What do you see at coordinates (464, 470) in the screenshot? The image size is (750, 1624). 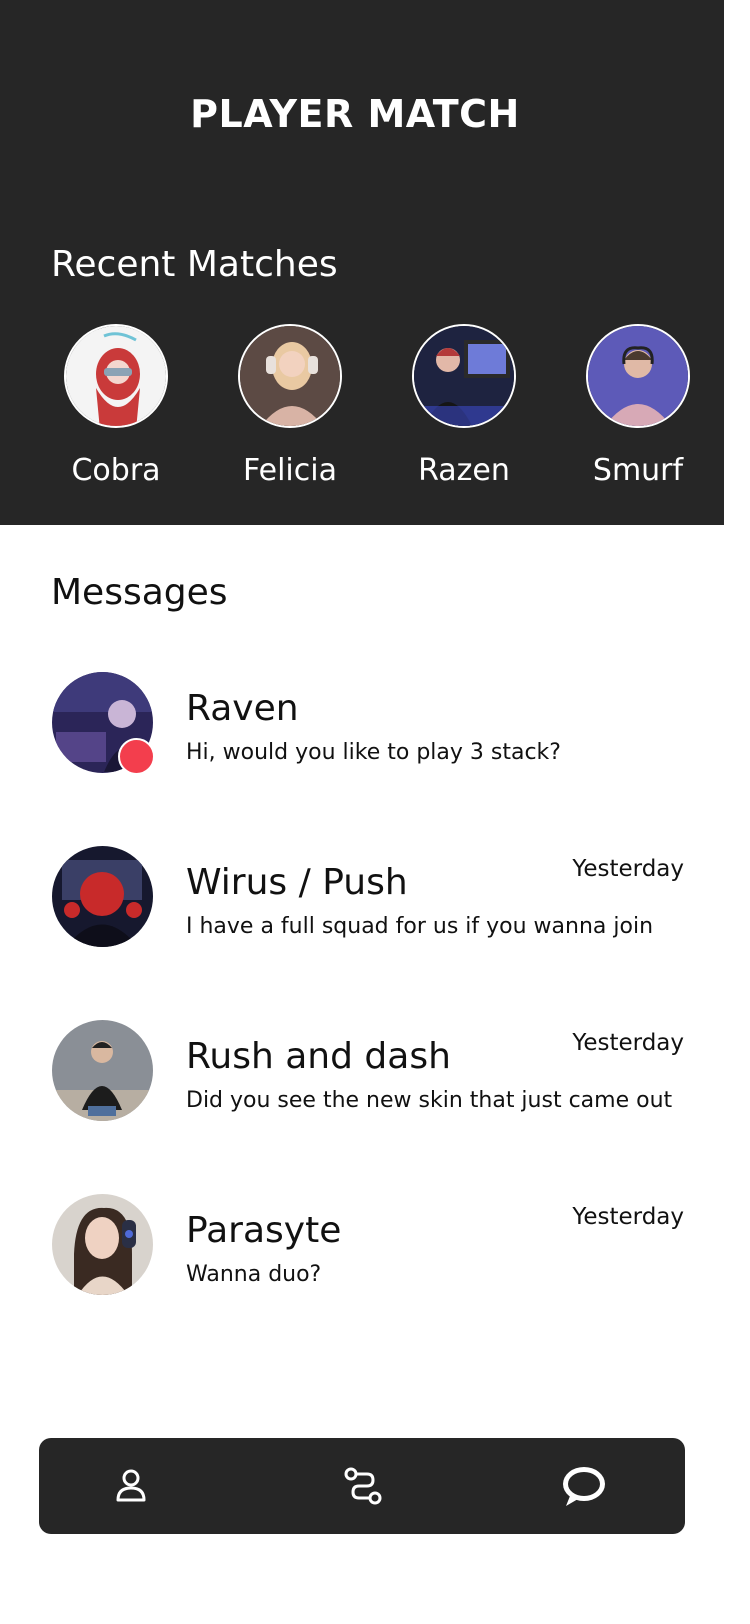 I see `match-name: Razen` at bounding box center [464, 470].